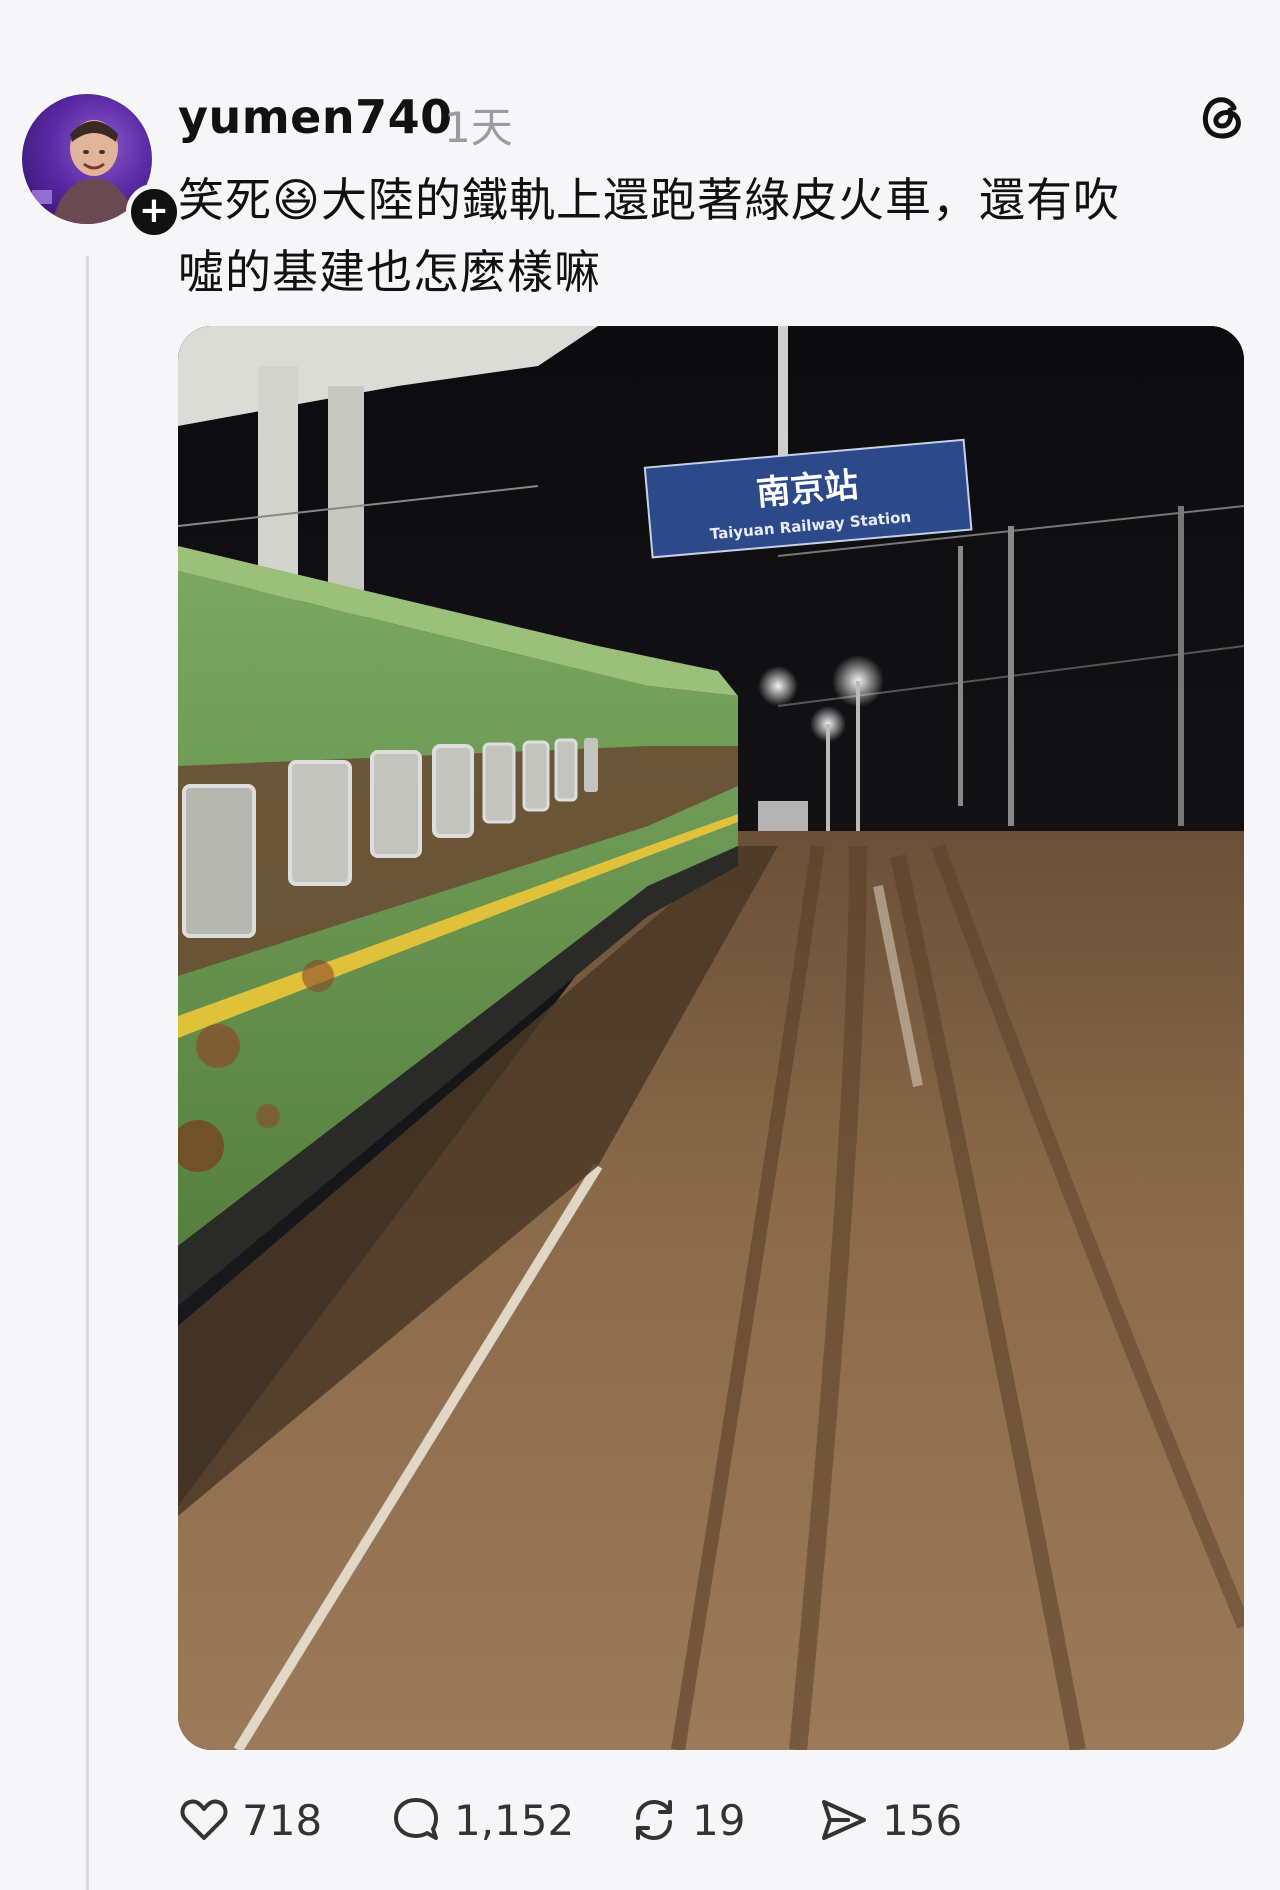  I want to click on heart-icon, so click(204, 1819).